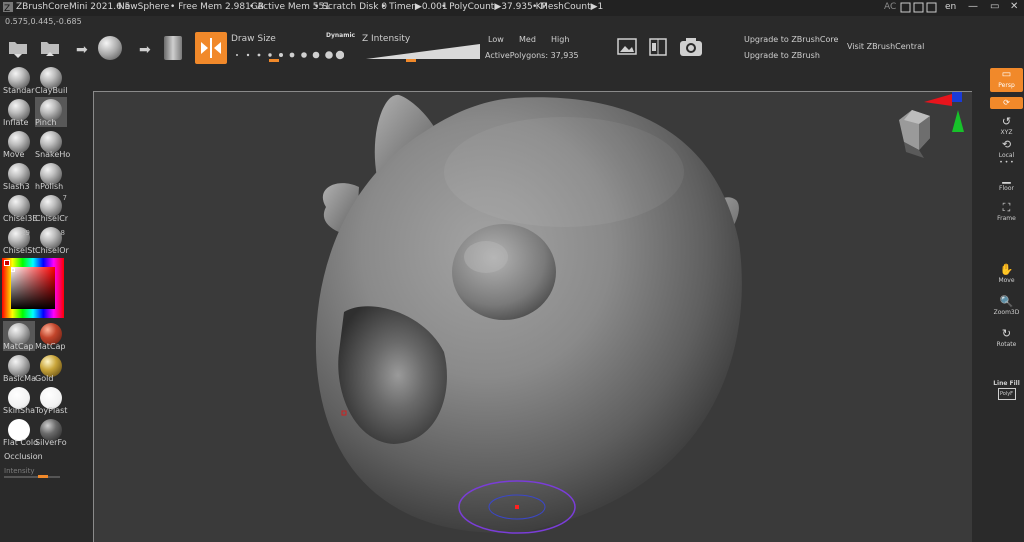  What do you see at coordinates (627, 49) in the screenshot?
I see `image-icon` at bounding box center [627, 49].